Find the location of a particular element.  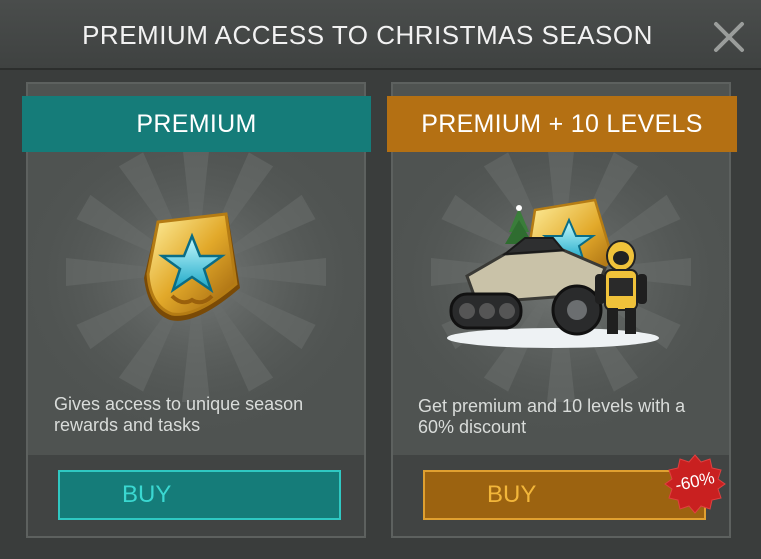

description-line: rewards and tasks is located at coordinates (127, 425).